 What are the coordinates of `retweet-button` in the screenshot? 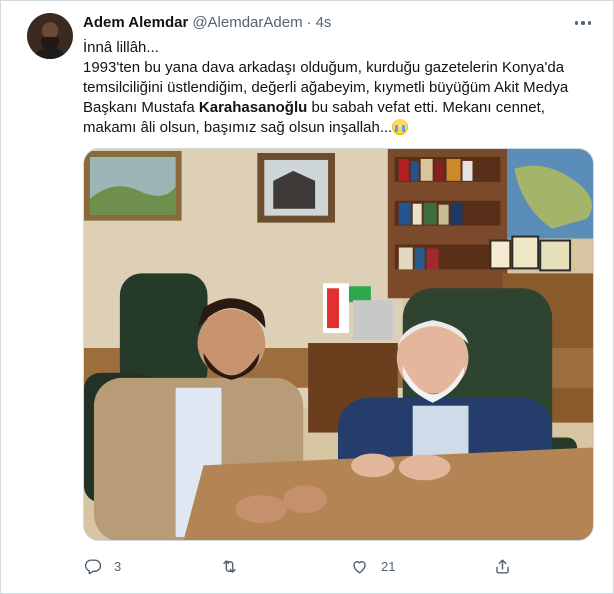 It's located at (235, 566).